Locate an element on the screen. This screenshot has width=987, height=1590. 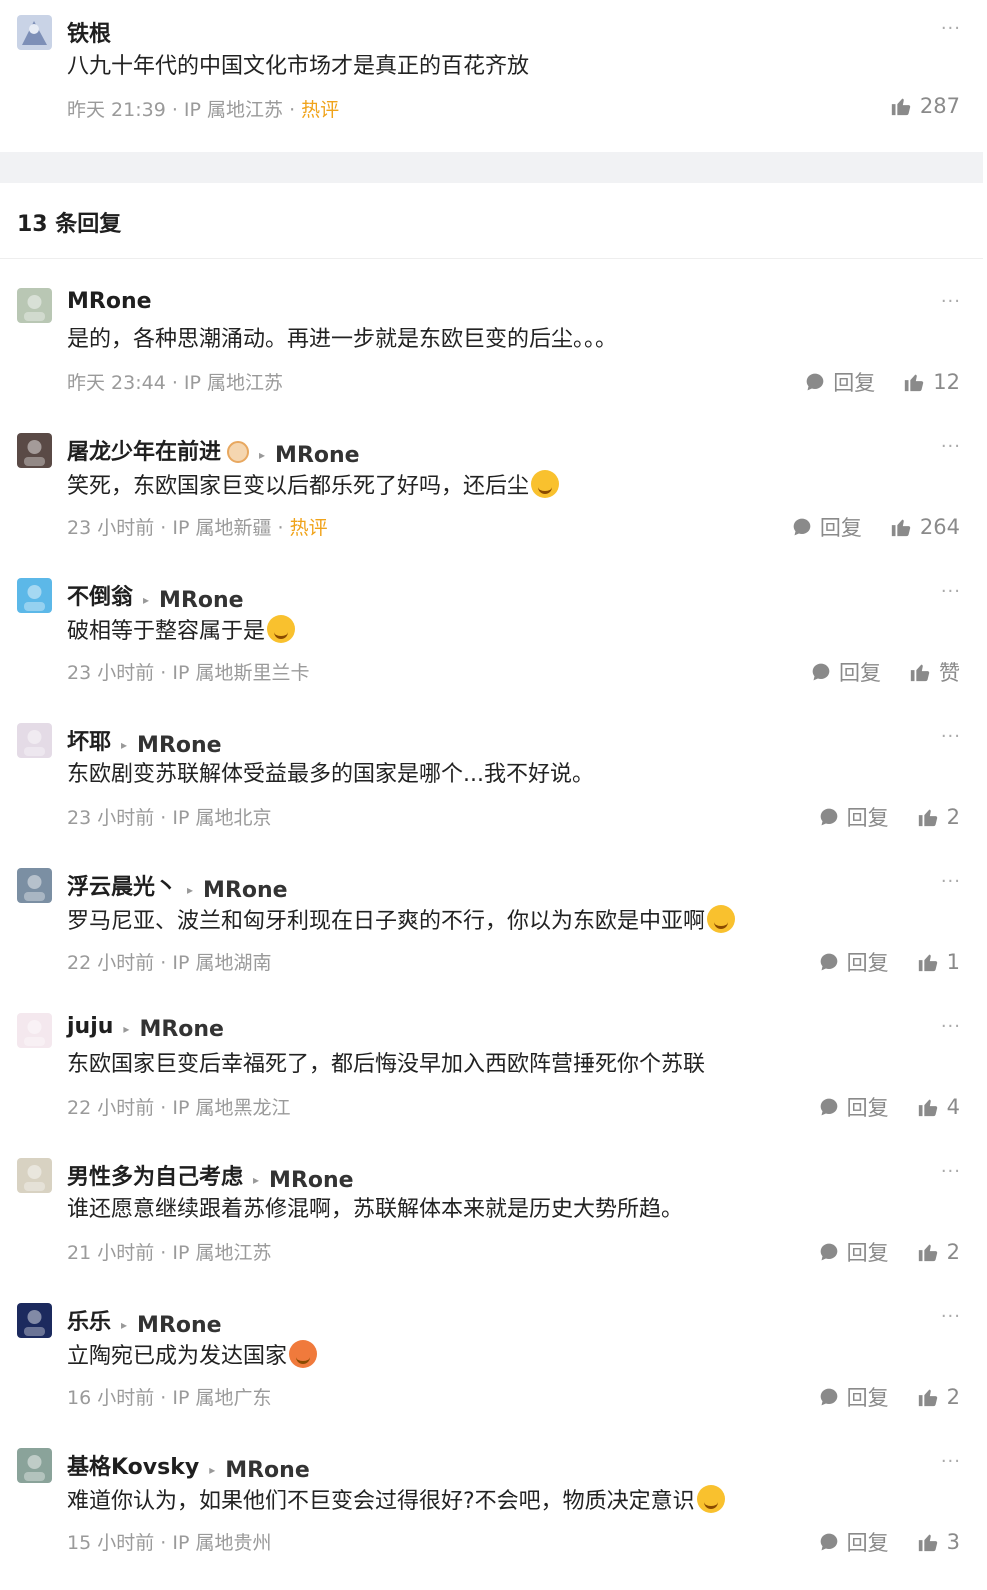
reply-author-line: MRone is located at coordinates (109, 301).